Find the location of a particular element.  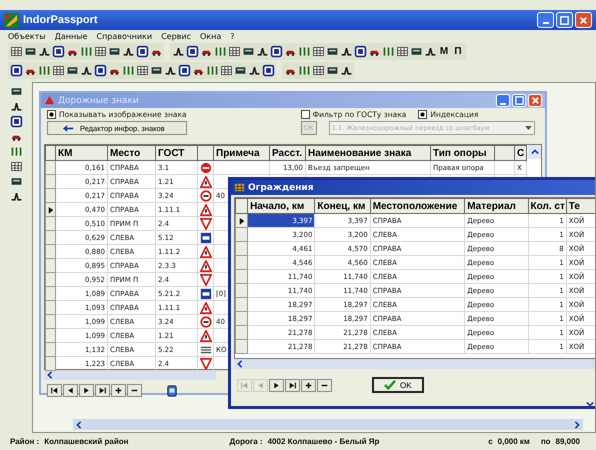

scroll-down-icon is located at coordinates (590, 404).